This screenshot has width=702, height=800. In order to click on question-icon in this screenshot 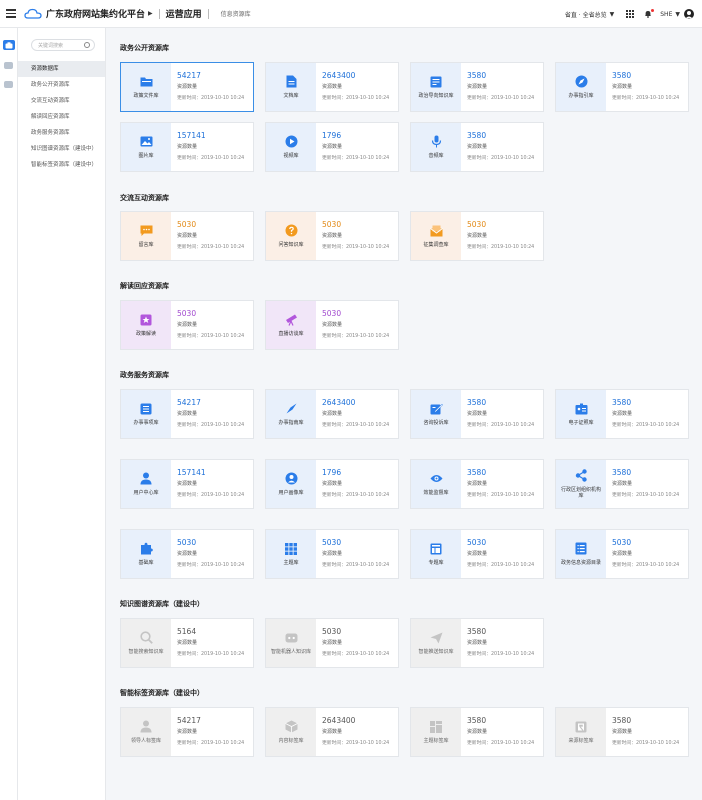, I will do `click(291, 230)`.